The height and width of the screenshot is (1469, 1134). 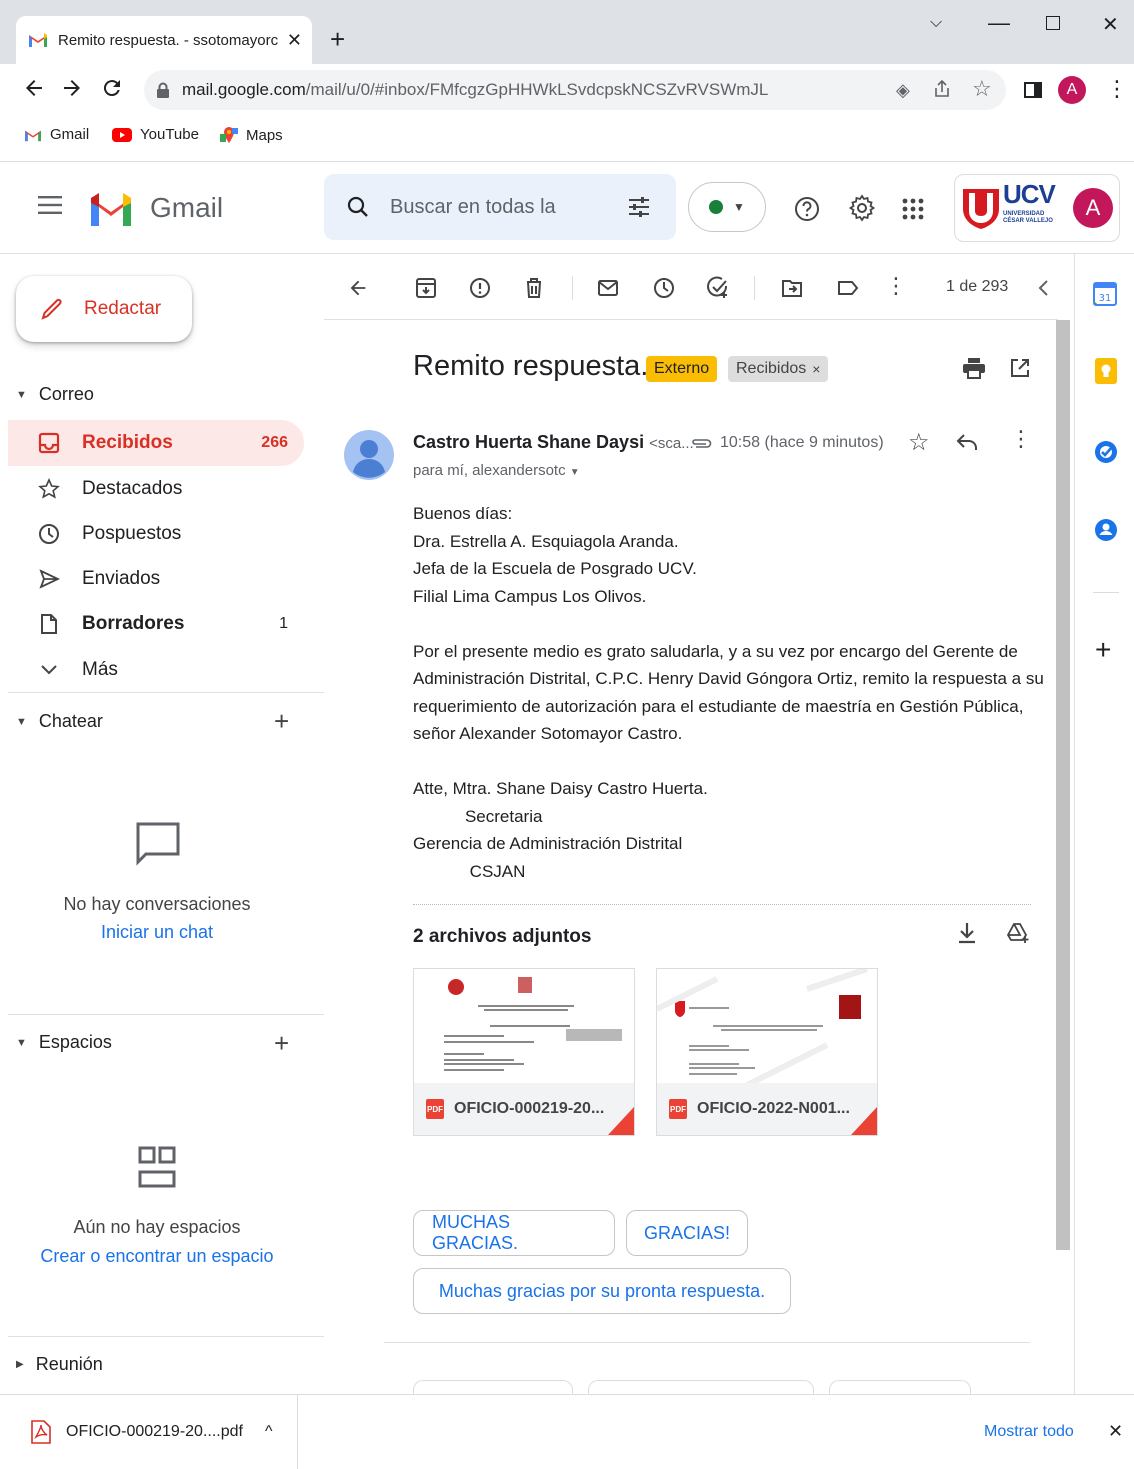 I want to click on recipients-line: para mí, alexandersotc ▼, so click(x=496, y=470).